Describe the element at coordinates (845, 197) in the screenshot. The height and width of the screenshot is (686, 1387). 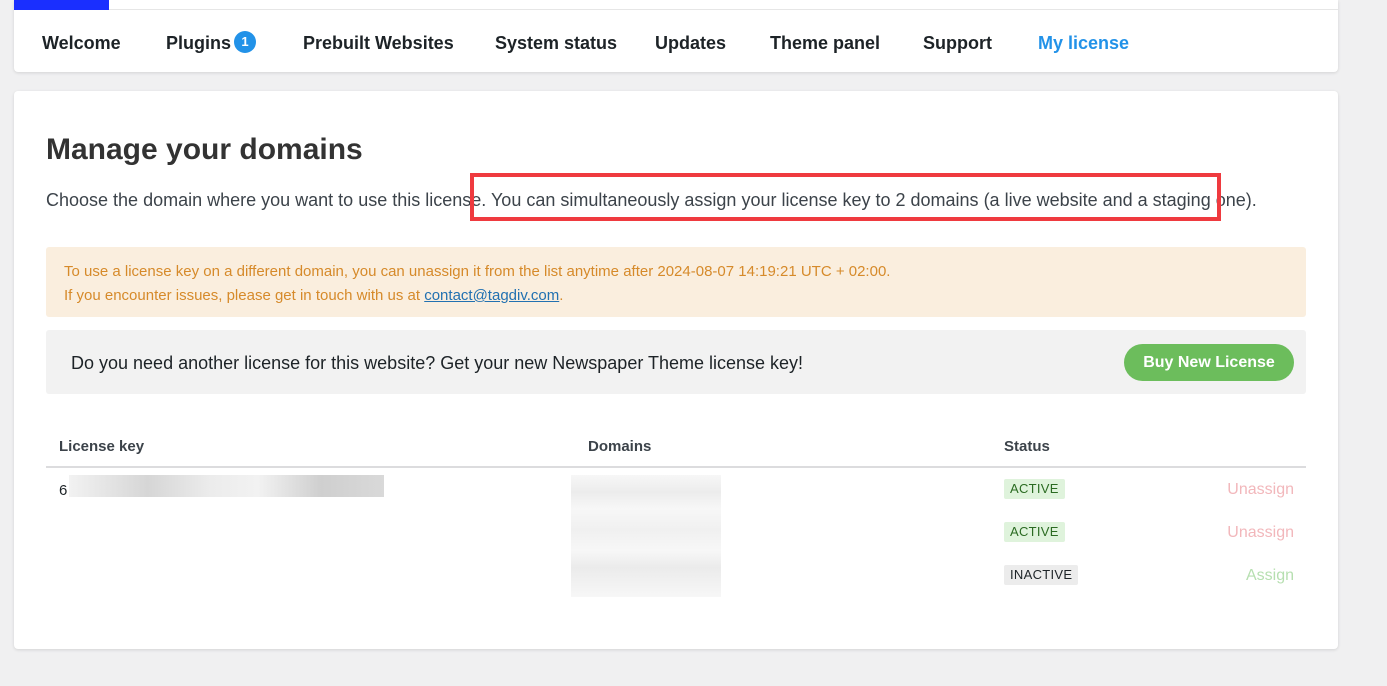
I see `highlight-annotation` at that location.